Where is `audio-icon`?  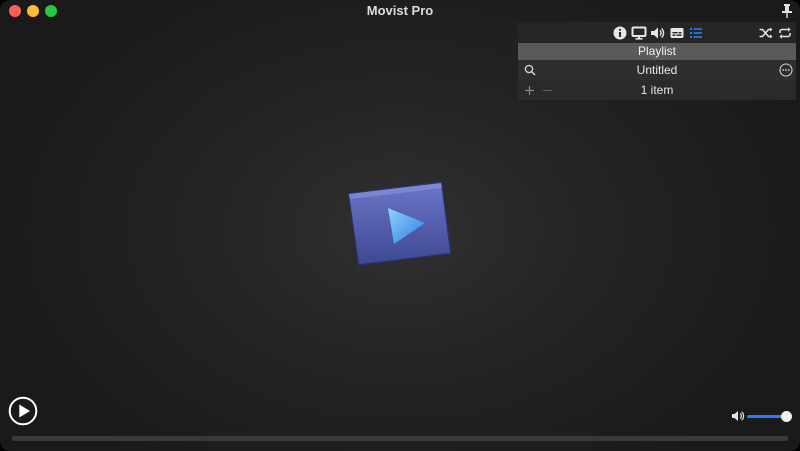
audio-icon is located at coordinates (657, 33).